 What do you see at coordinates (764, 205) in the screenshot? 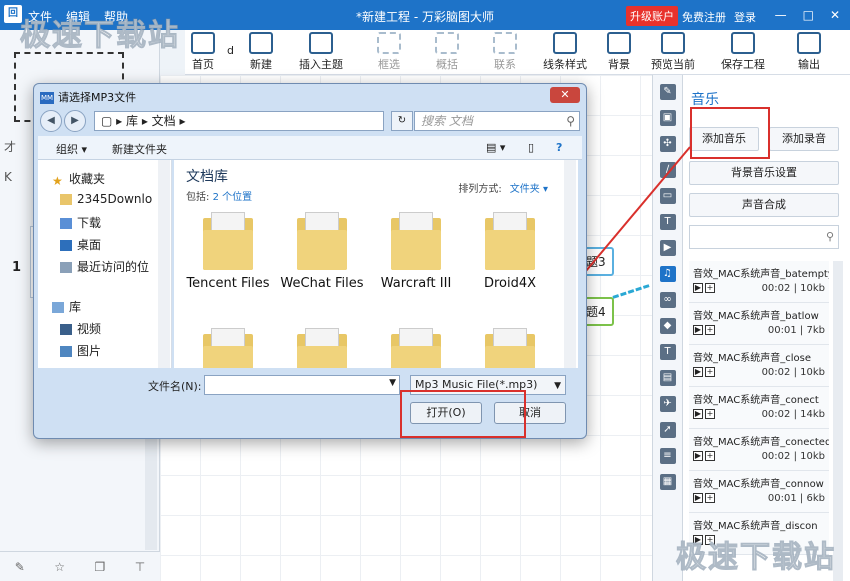
I see `sound-synthesis-button: 声音合成` at bounding box center [764, 205].